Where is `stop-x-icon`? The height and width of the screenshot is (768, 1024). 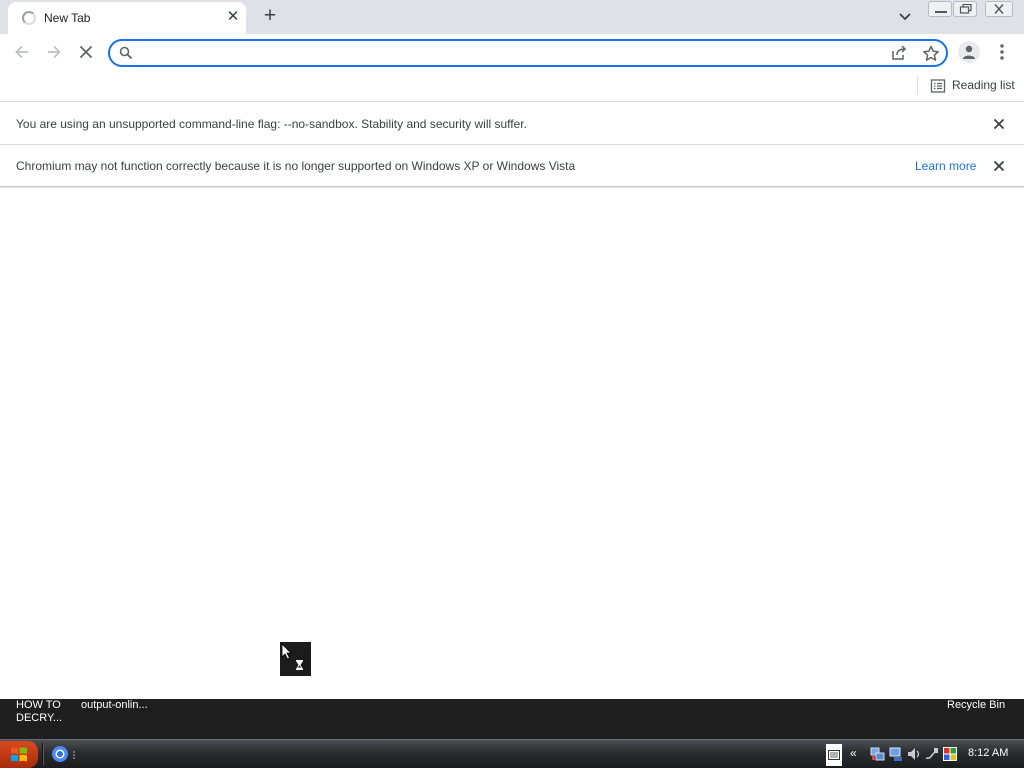
stop-x-icon is located at coordinates (86, 52).